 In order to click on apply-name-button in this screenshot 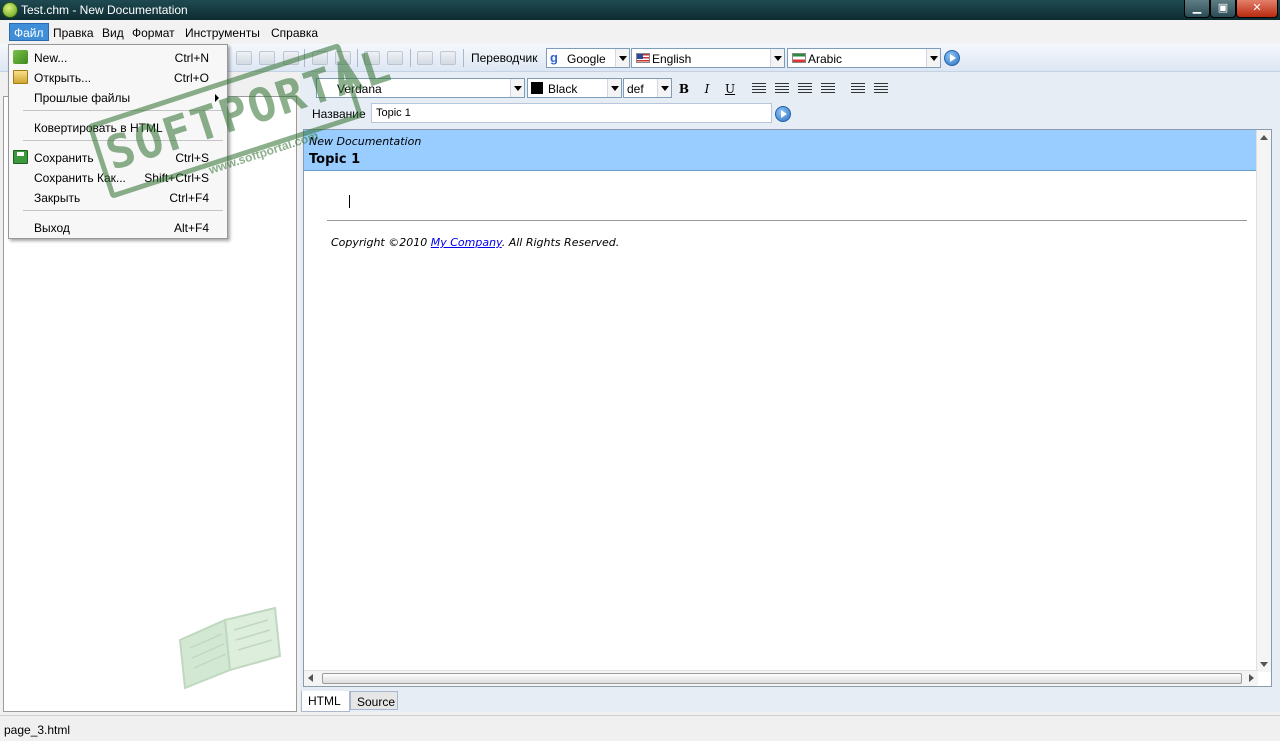, I will do `click(783, 114)`.